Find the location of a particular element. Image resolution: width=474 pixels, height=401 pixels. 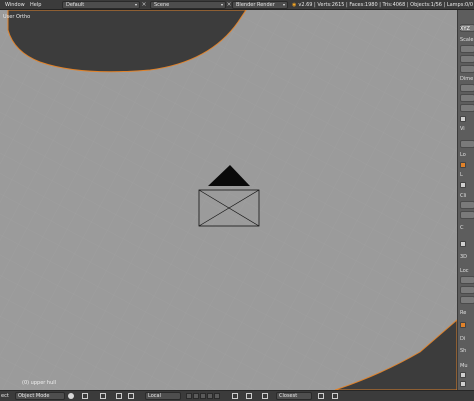

render-icon is located at coordinates (335, 396).